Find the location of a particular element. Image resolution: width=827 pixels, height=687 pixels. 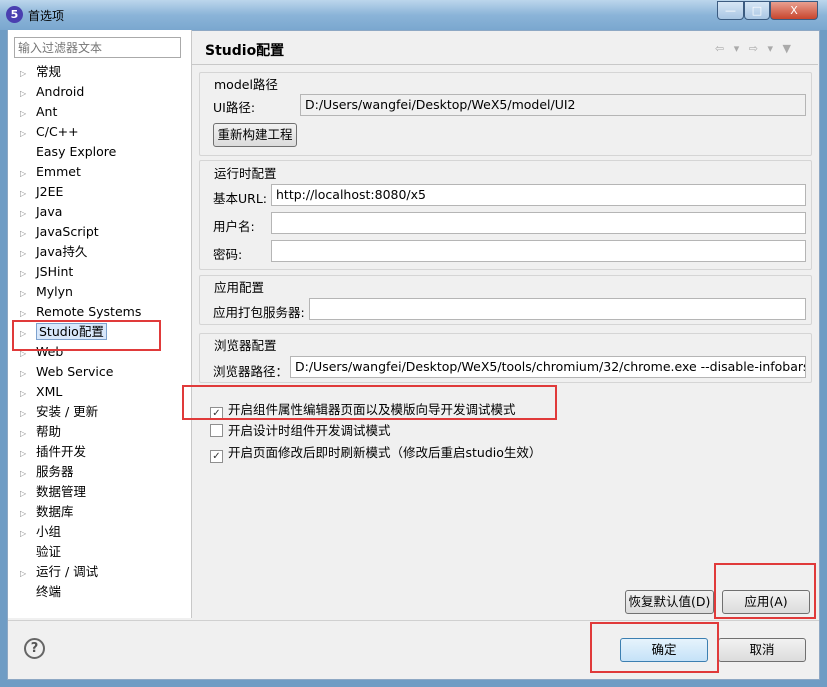

tree-item-label: XML is located at coordinates (49, 391).